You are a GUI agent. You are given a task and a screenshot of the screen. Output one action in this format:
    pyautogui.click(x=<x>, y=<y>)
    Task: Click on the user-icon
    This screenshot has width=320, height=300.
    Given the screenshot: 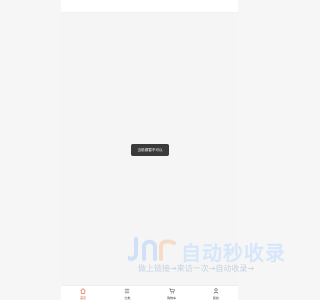 What is the action you would take?
    pyautogui.click(x=216, y=291)
    